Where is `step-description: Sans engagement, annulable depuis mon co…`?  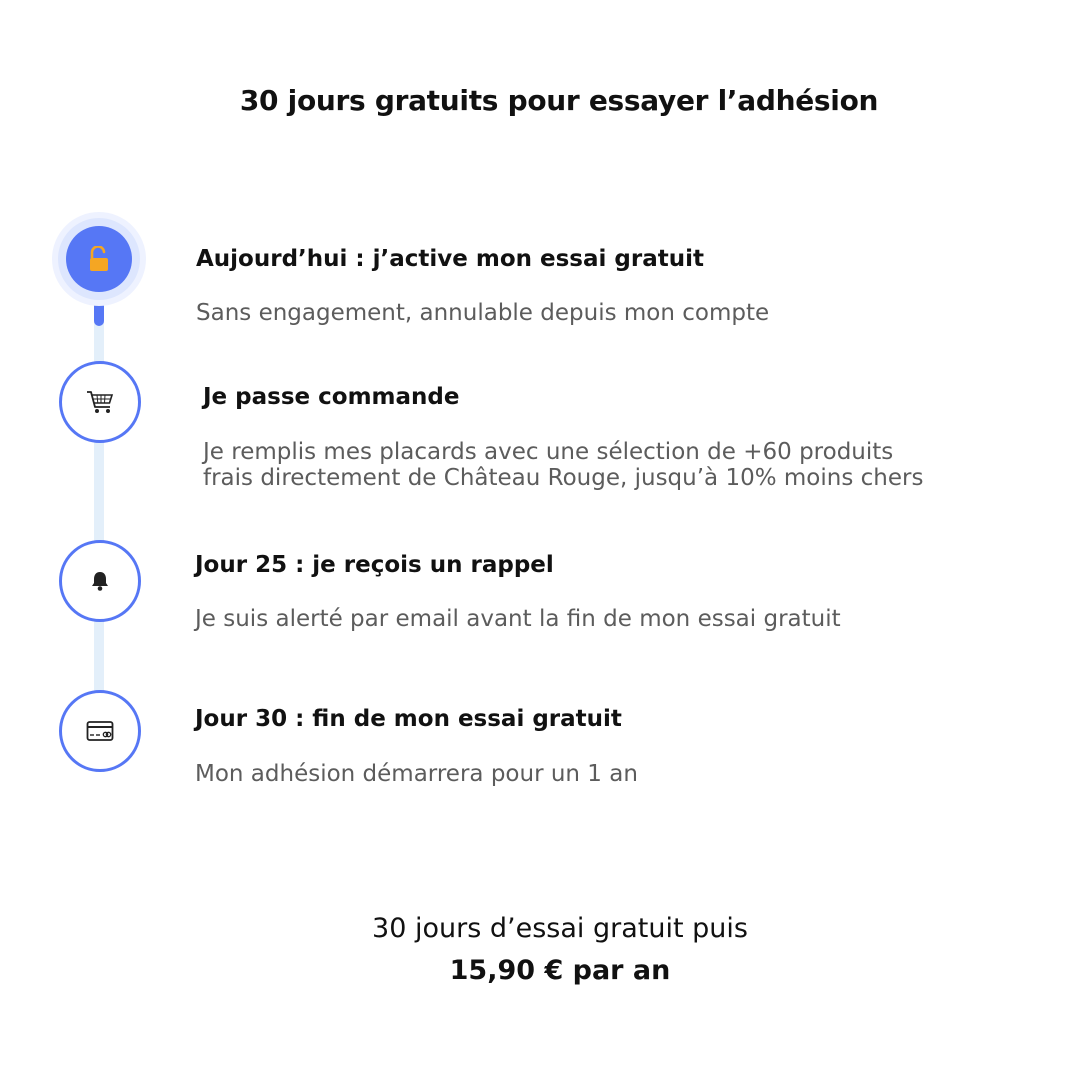 step-description: Sans engagement, annulable depuis mon co… is located at coordinates (483, 313).